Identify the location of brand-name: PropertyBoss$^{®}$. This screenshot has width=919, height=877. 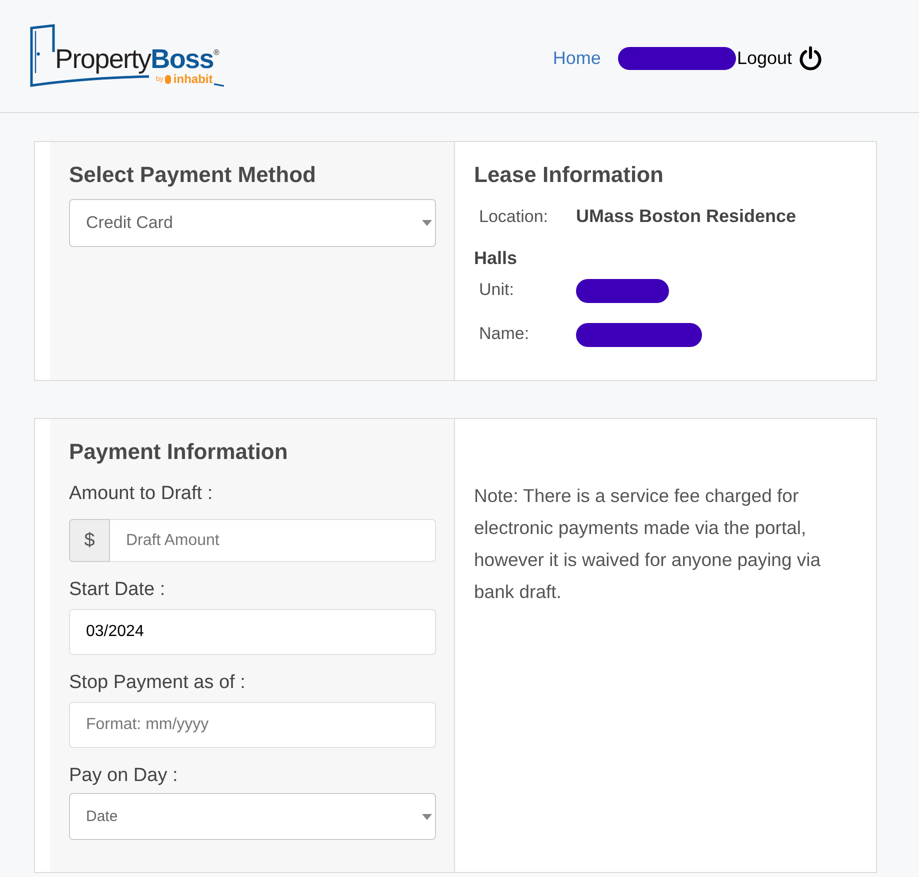
(137, 59).